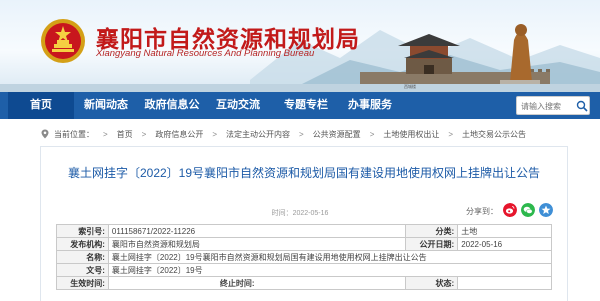 The image size is (600, 301). Describe the element at coordinates (411, 134) in the screenshot. I see `breadcrumb-land-transfer: 土地使用权出让` at that location.